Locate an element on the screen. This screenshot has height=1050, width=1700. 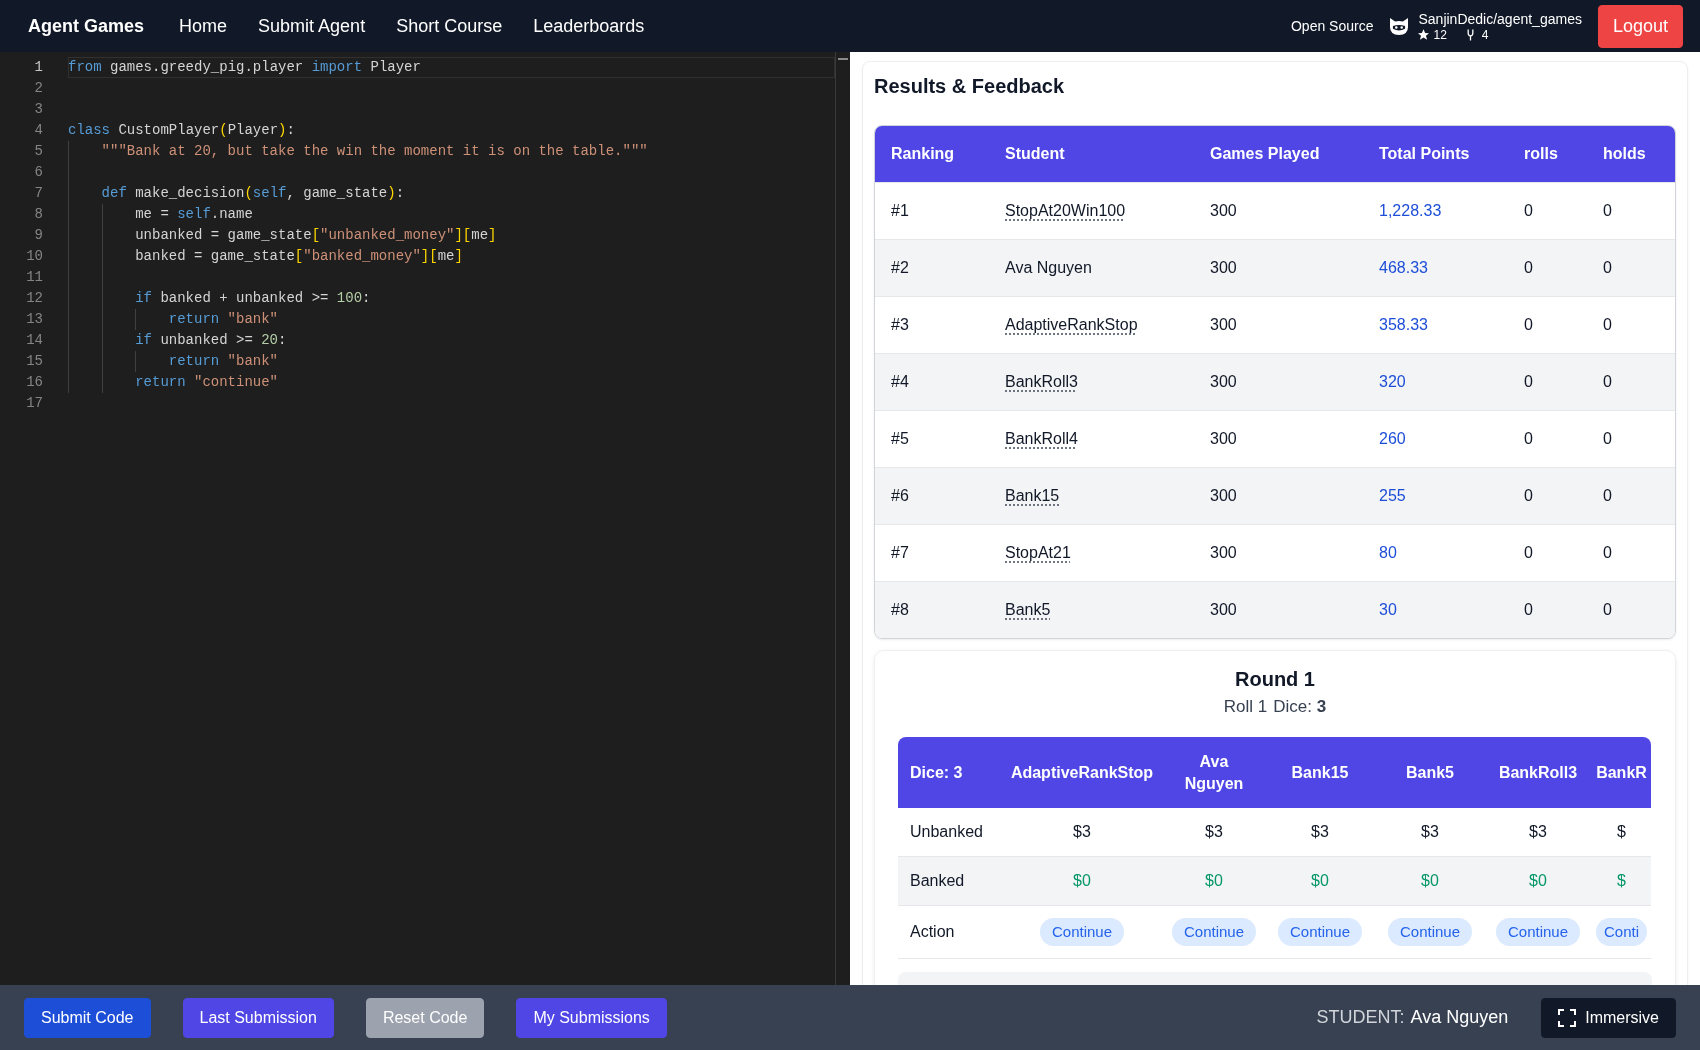
row-label: Banked is located at coordinates (949, 881).